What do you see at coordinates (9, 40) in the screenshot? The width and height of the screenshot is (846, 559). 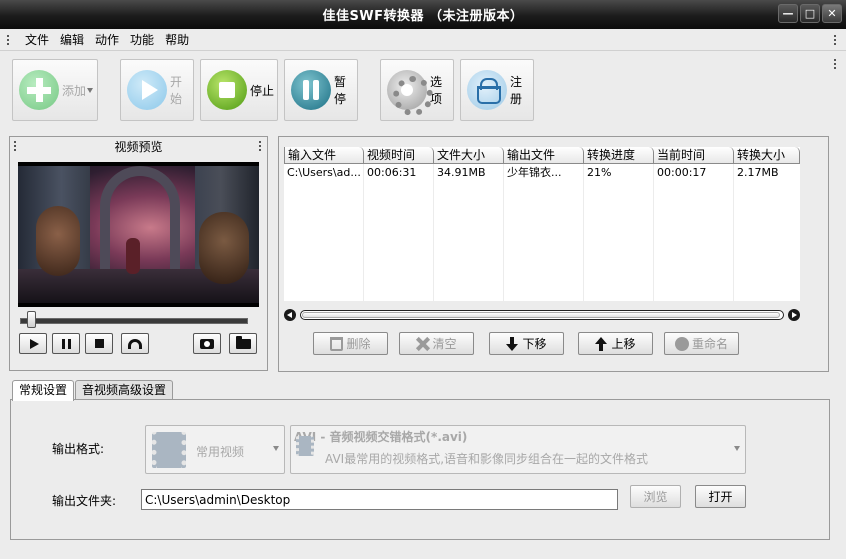 I see `menu-grip-icon` at bounding box center [9, 40].